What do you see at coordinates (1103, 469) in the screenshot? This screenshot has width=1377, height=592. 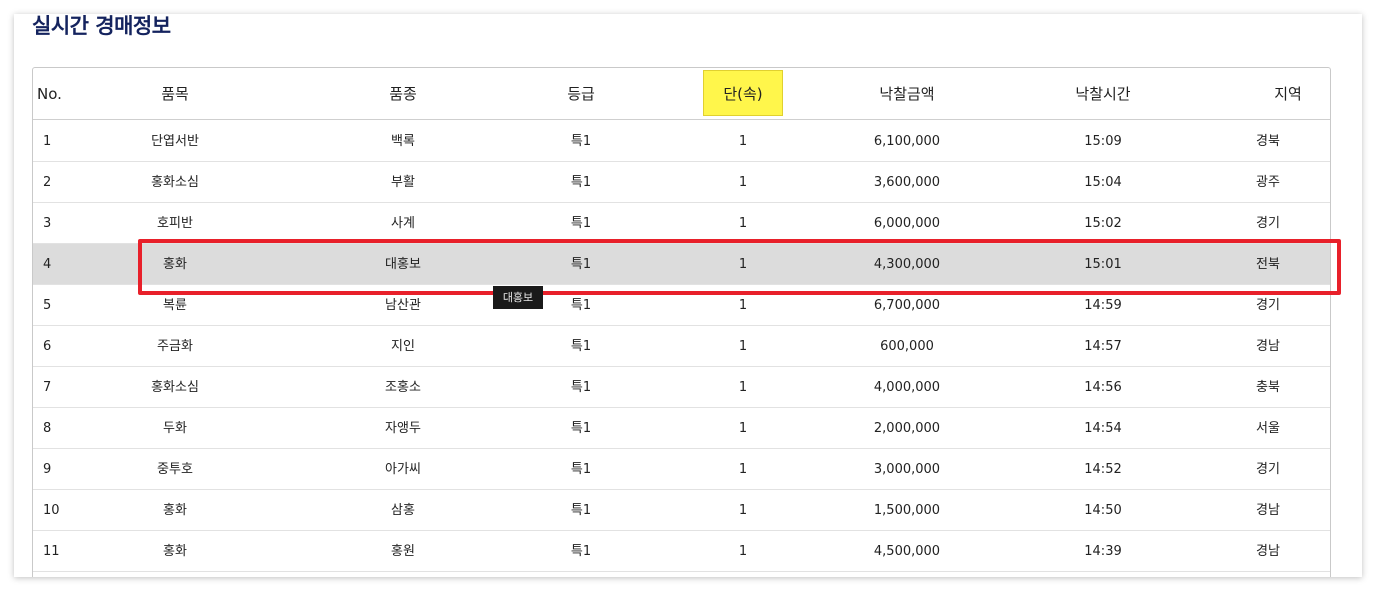 I see `cell-time: 14:52` at bounding box center [1103, 469].